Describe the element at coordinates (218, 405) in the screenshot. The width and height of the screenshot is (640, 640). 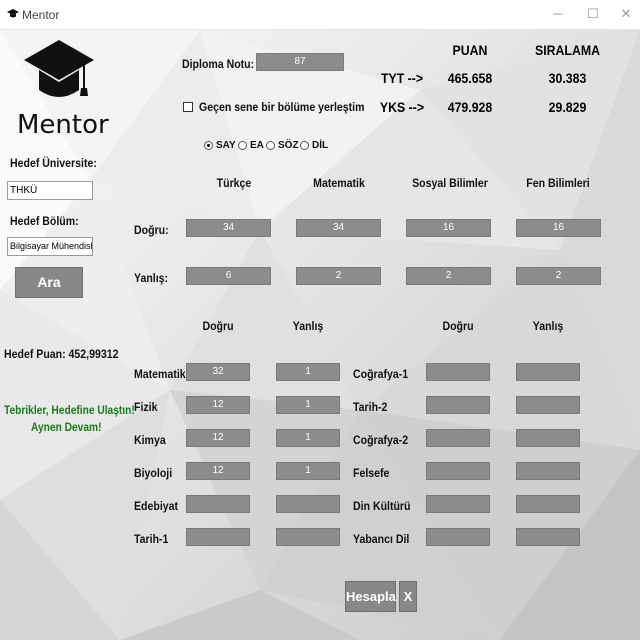
I see `fizik-dogru-input: 12` at that location.